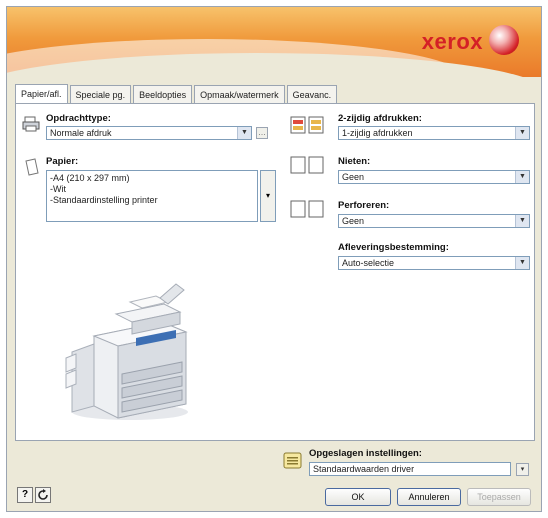 This screenshot has height=518, width=548. What do you see at coordinates (104, 200) in the screenshot?
I see `paper-type-line: -Standaardinstelling printer` at bounding box center [104, 200].